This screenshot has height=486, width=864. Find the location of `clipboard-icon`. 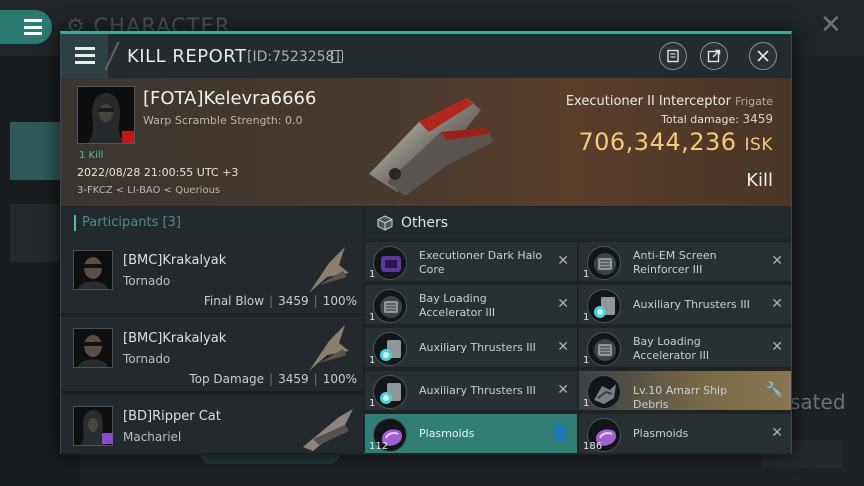

clipboard-icon is located at coordinates (673, 56).